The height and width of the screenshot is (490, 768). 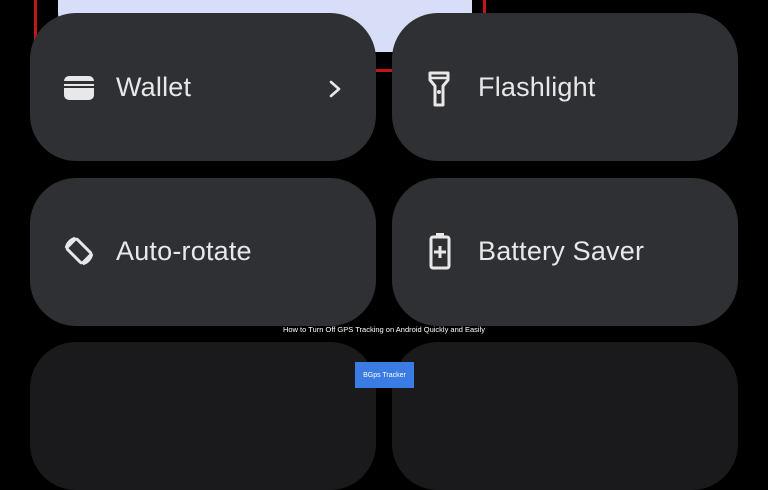 I want to click on wallet-label: Wallet, so click(x=154, y=87).